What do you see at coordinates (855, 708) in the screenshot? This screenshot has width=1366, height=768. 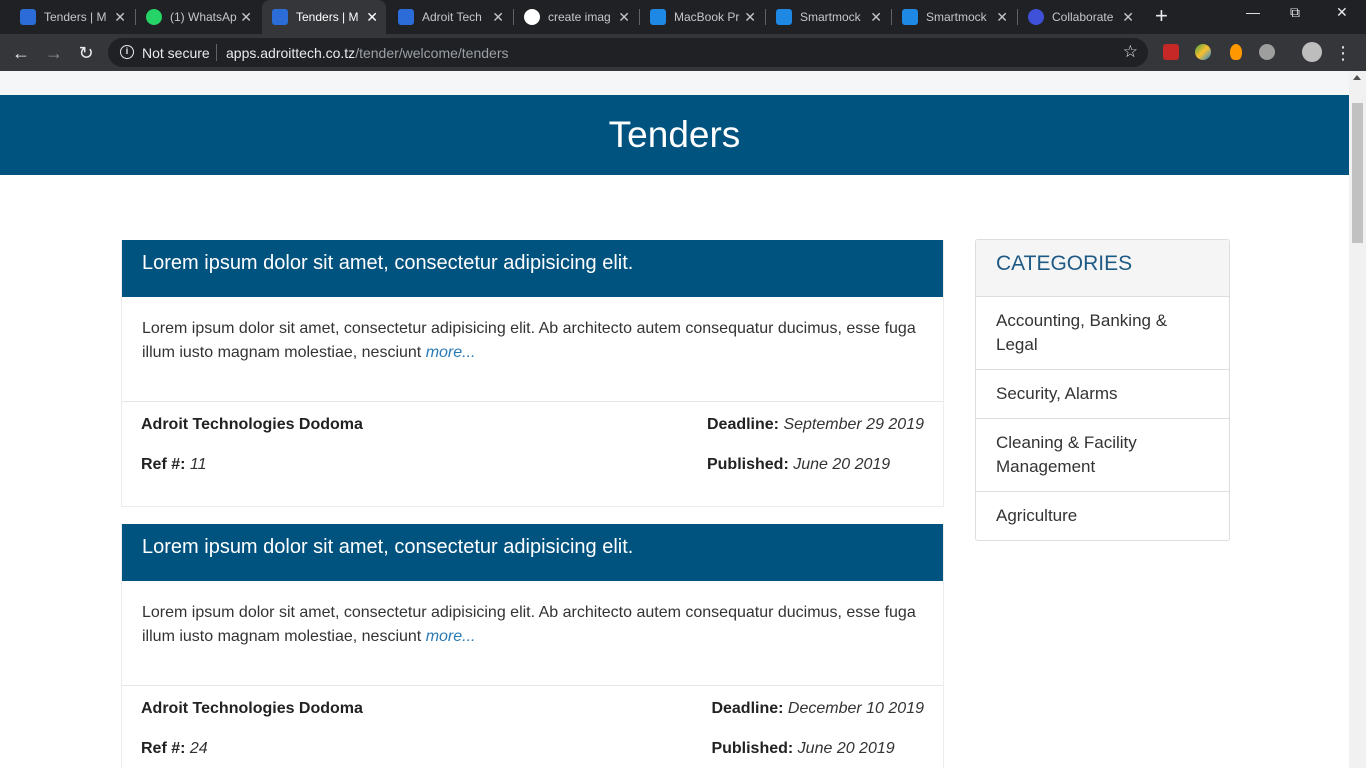 I see `deadline-value: December 10 2019` at bounding box center [855, 708].